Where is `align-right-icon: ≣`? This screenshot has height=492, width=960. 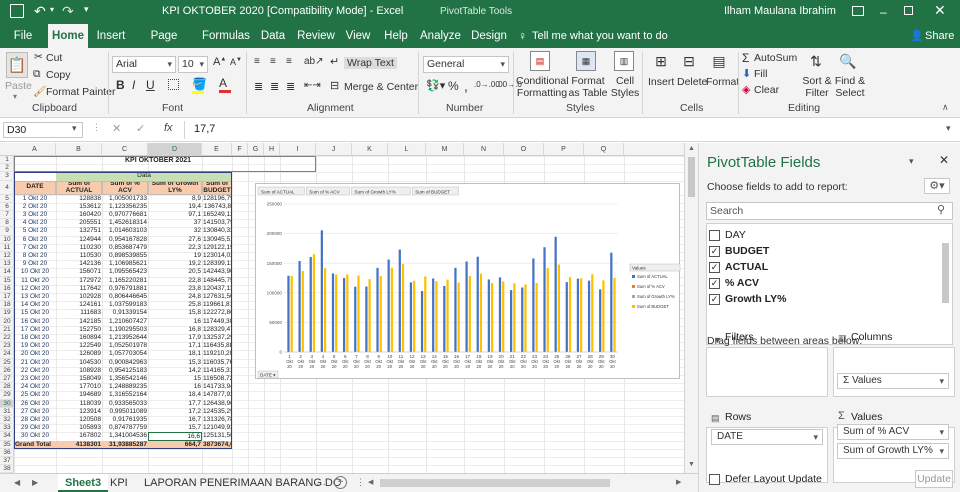
align-right-icon: ≣ is located at coordinates (290, 86).